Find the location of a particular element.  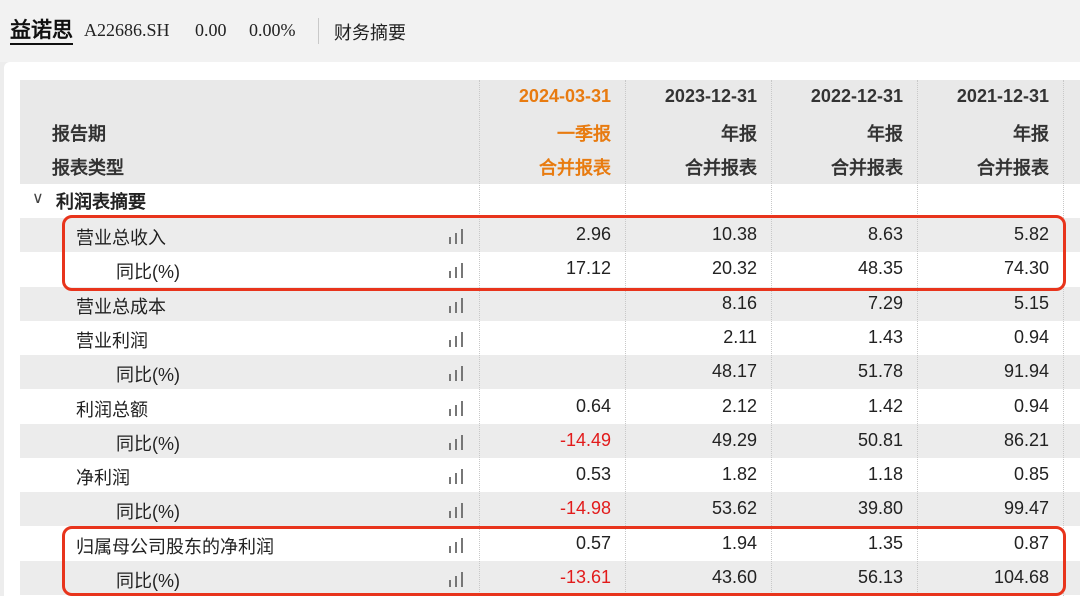

table-cell: 50.81 is located at coordinates (880, 440).